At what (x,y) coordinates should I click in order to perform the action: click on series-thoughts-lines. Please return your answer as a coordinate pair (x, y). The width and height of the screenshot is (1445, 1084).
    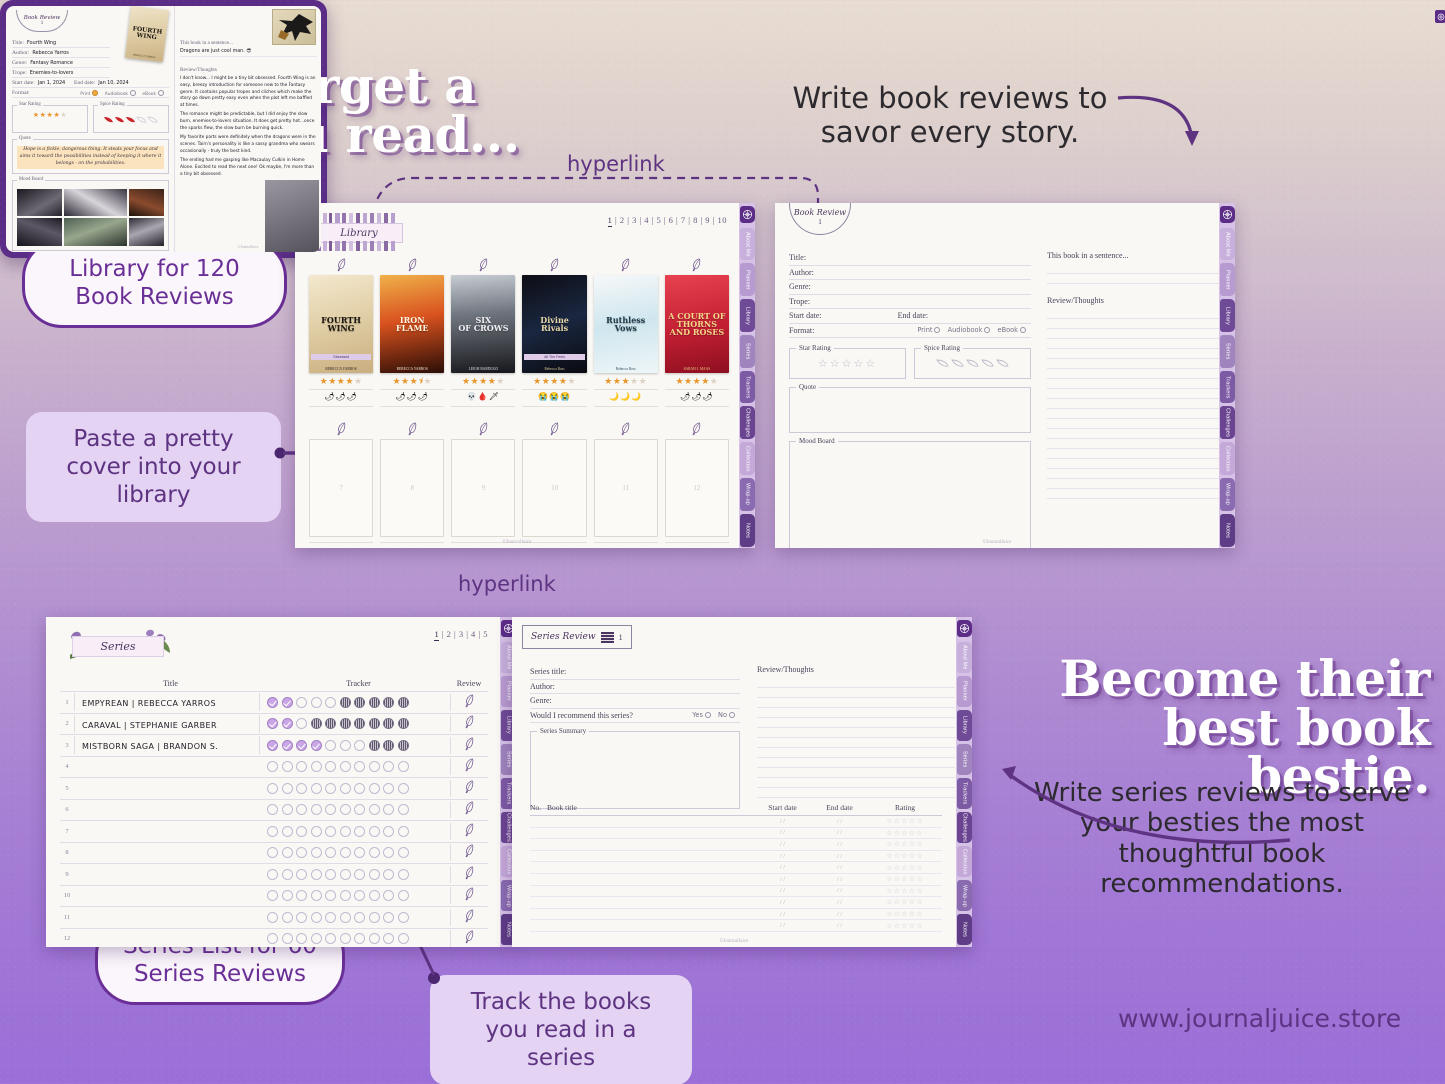
    Looking at the image, I should click on (856, 738).